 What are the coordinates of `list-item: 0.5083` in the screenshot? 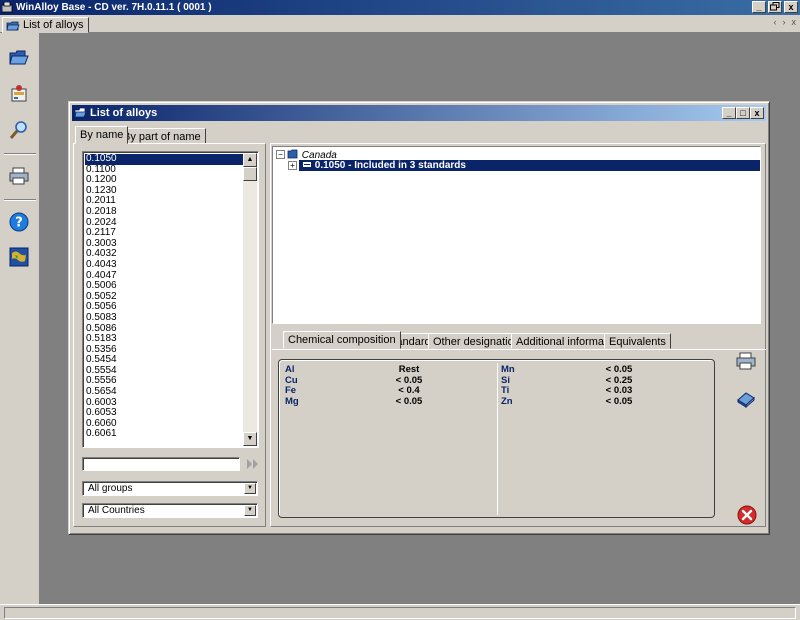 It's located at (164, 318).